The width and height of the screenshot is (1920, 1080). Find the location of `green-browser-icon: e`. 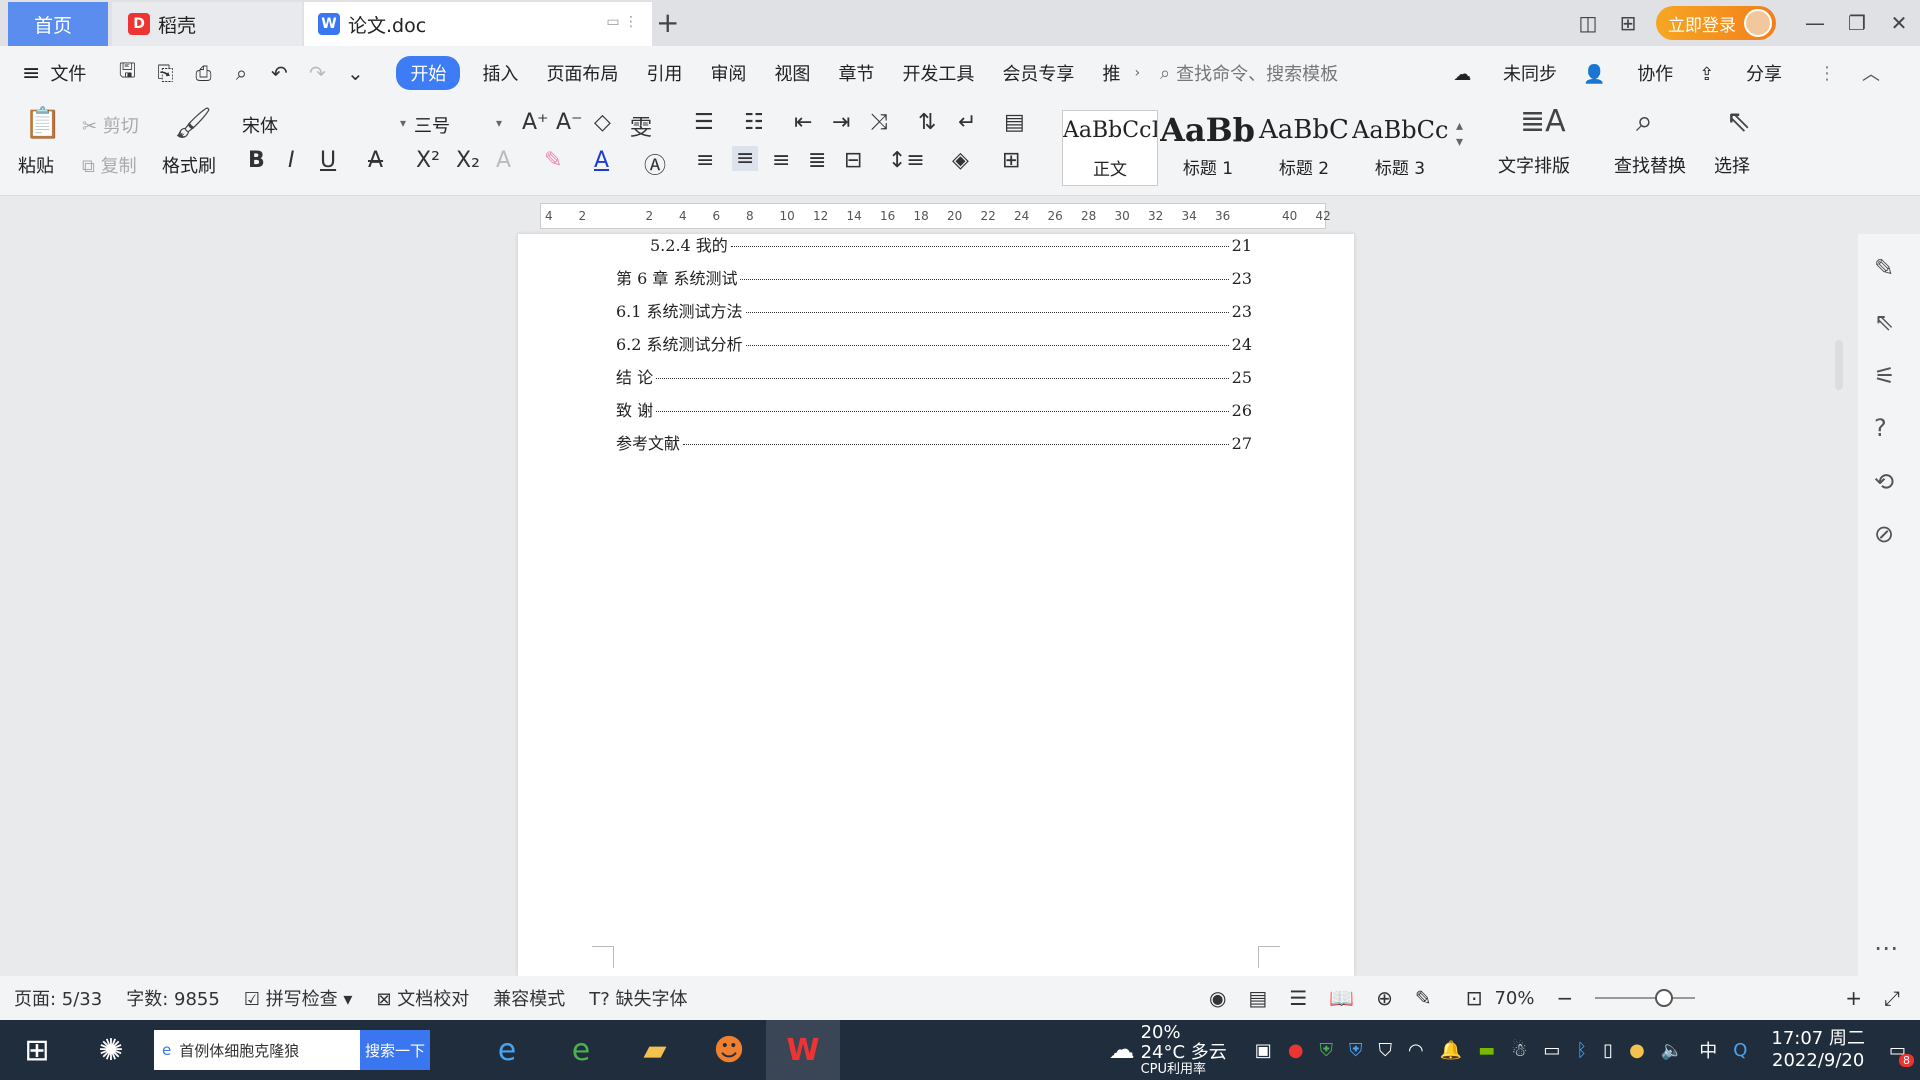

green-browser-icon: e is located at coordinates (581, 1050).